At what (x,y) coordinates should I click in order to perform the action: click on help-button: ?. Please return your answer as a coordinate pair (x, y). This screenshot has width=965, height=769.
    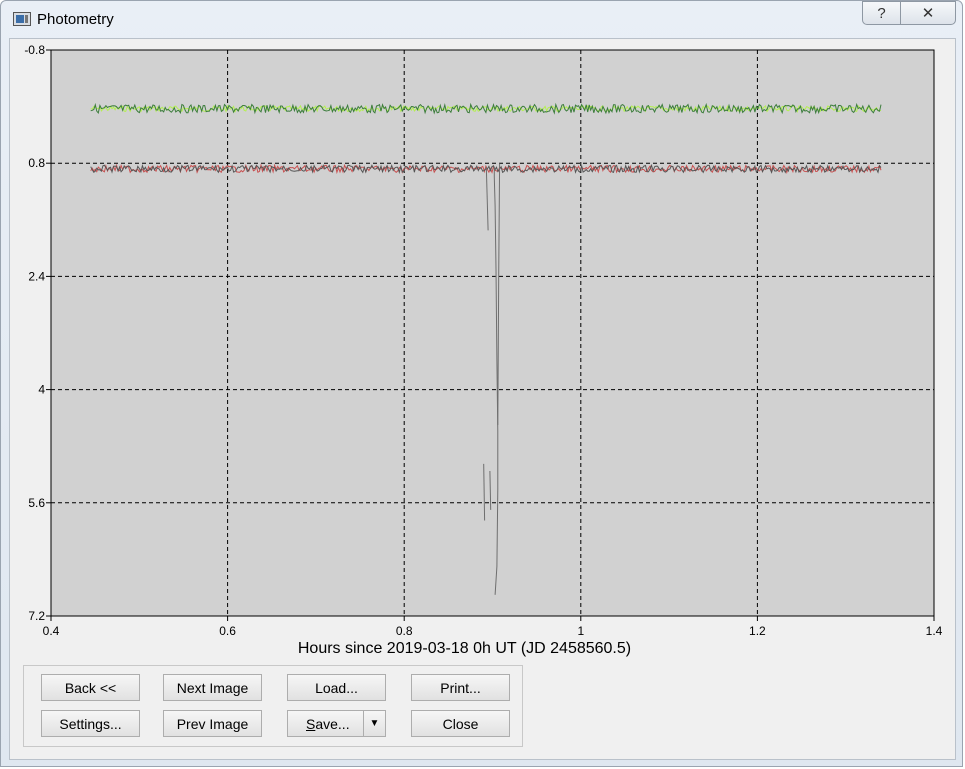
    Looking at the image, I should click on (881, 13).